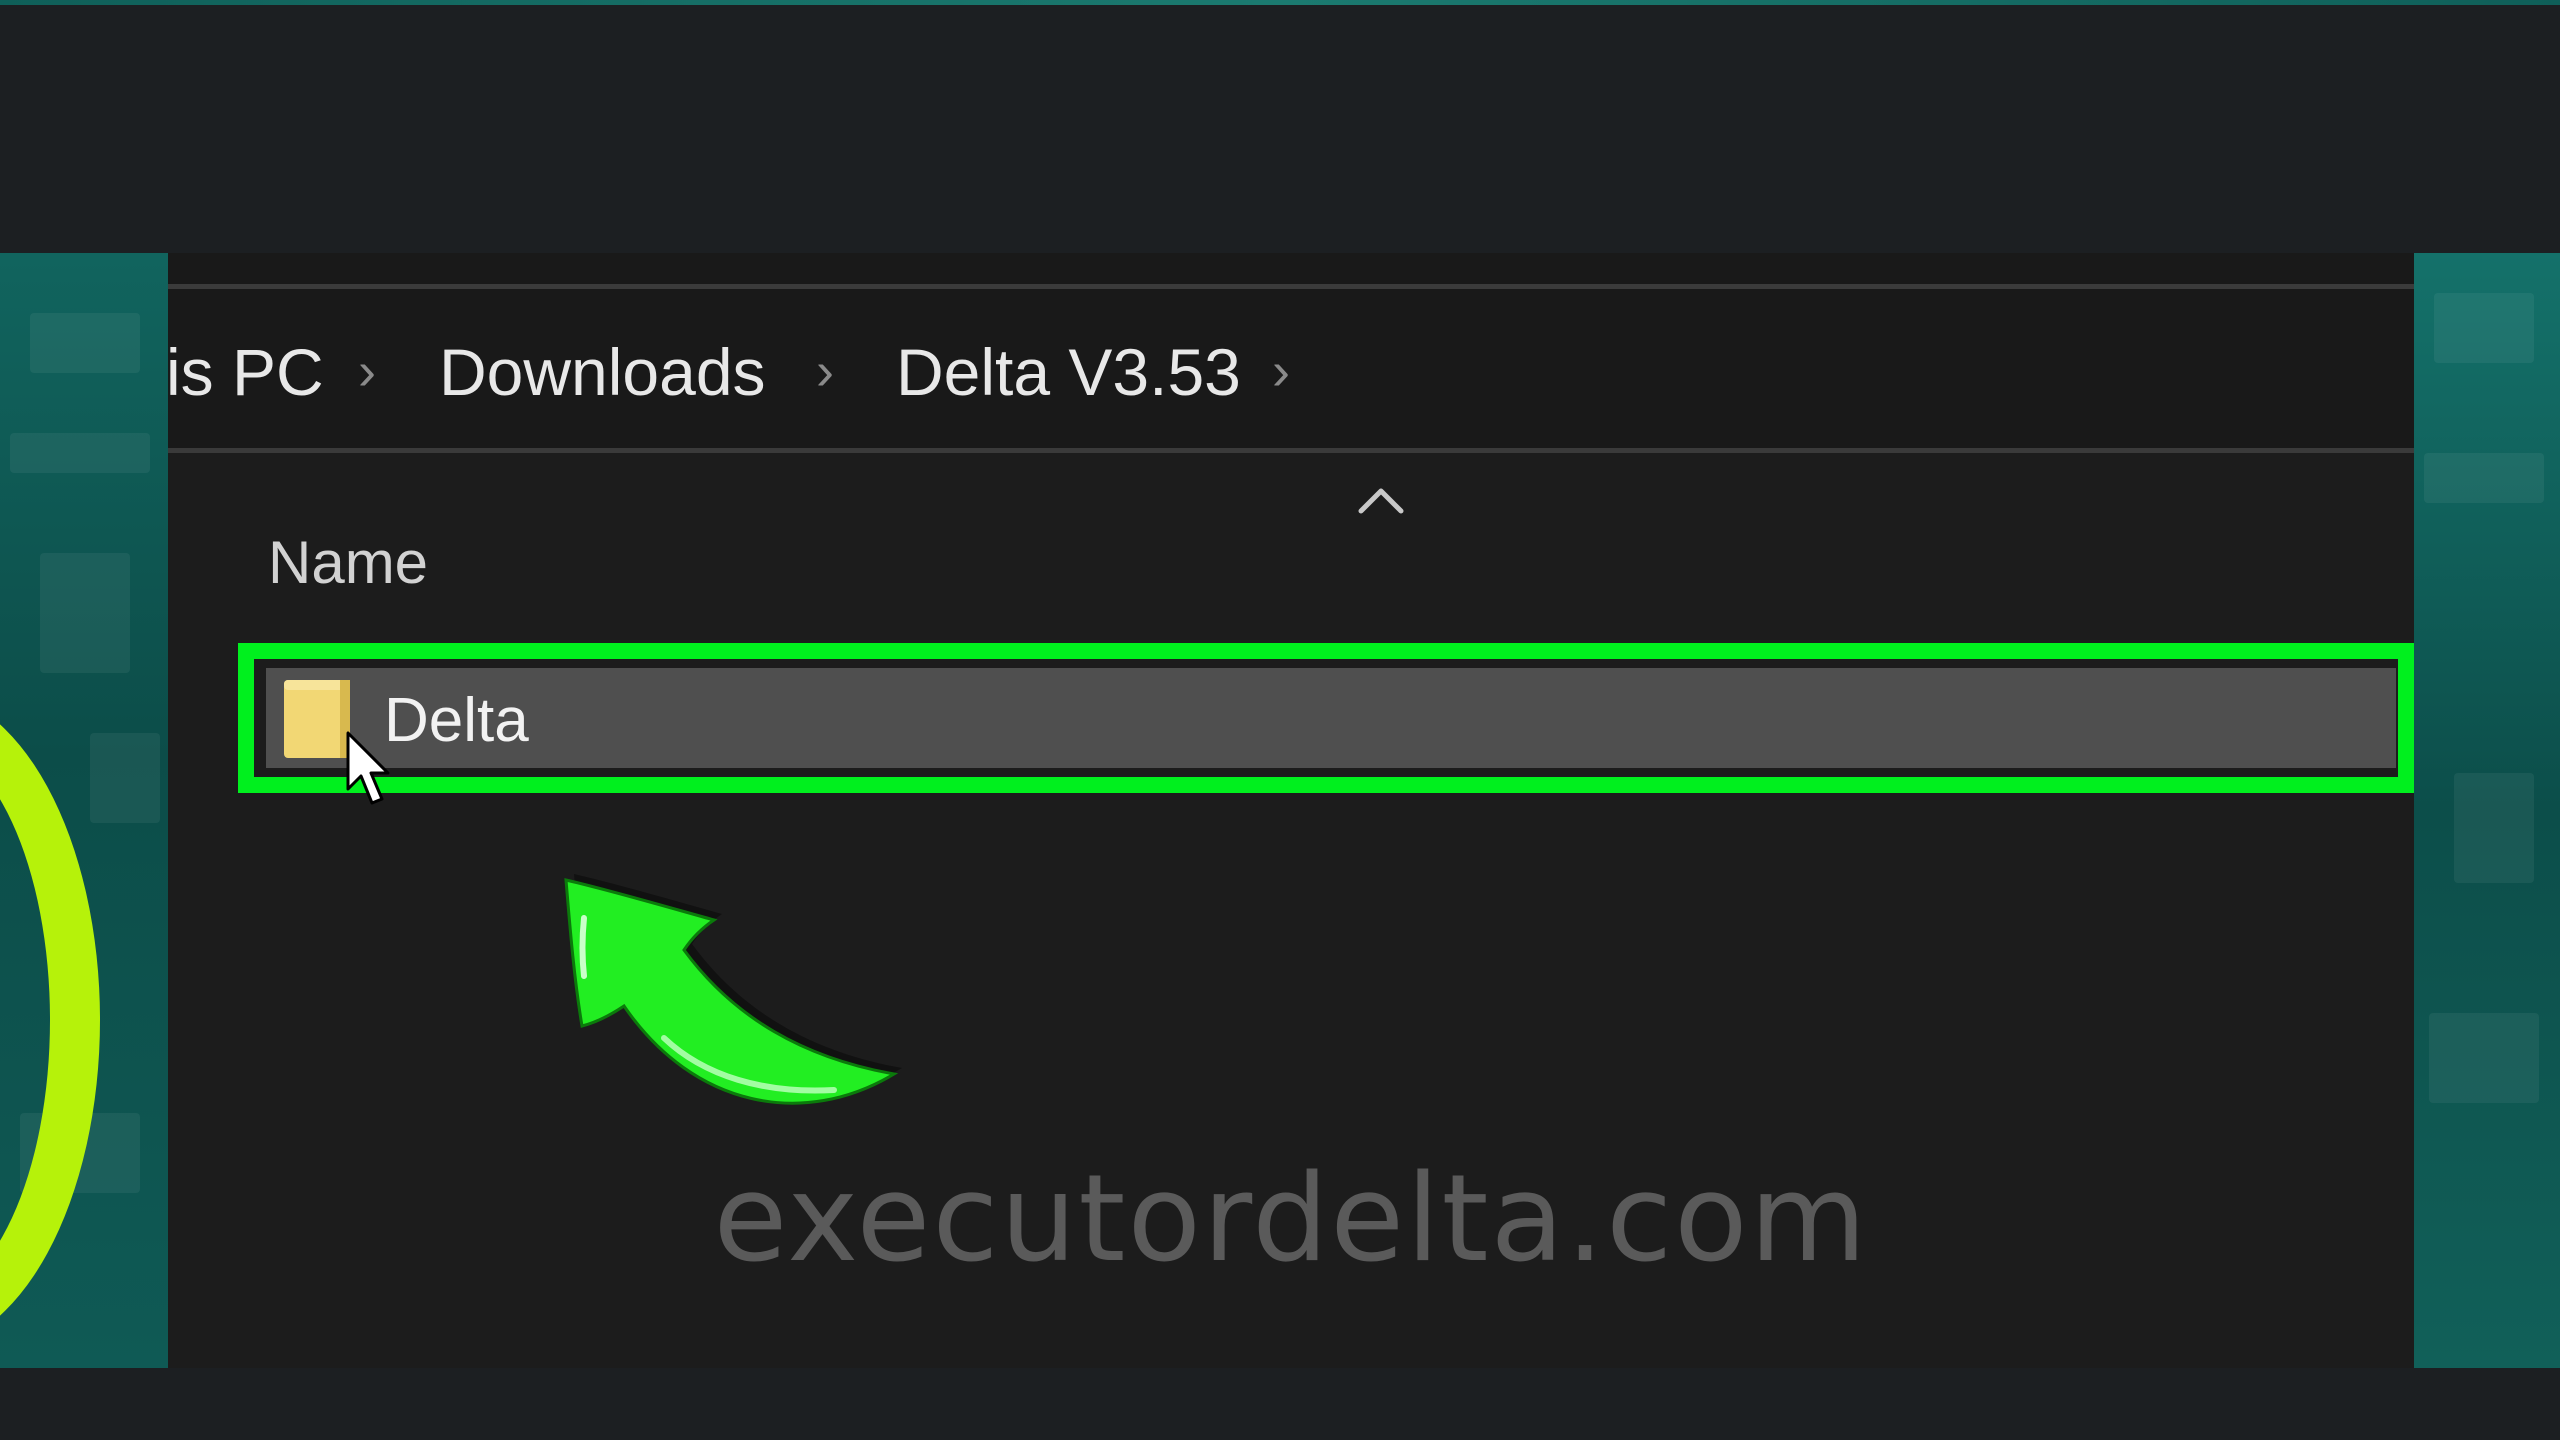  Describe the element at coordinates (1291, 371) in the screenshot. I see `address-bar: is PC › Downloads › Delta V3.53 ›` at that location.